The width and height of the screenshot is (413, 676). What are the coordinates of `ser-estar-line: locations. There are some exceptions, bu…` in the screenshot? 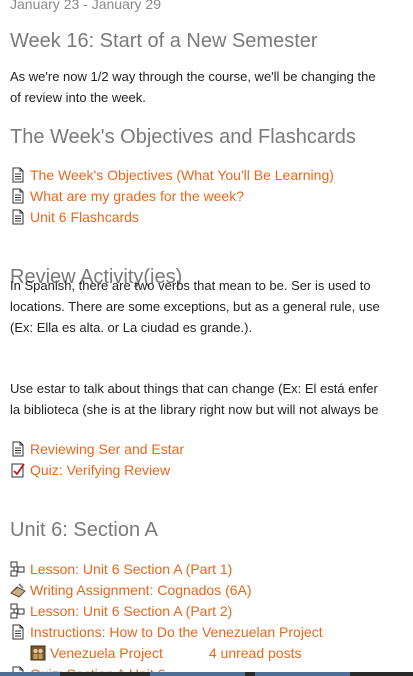 It's located at (195, 306).